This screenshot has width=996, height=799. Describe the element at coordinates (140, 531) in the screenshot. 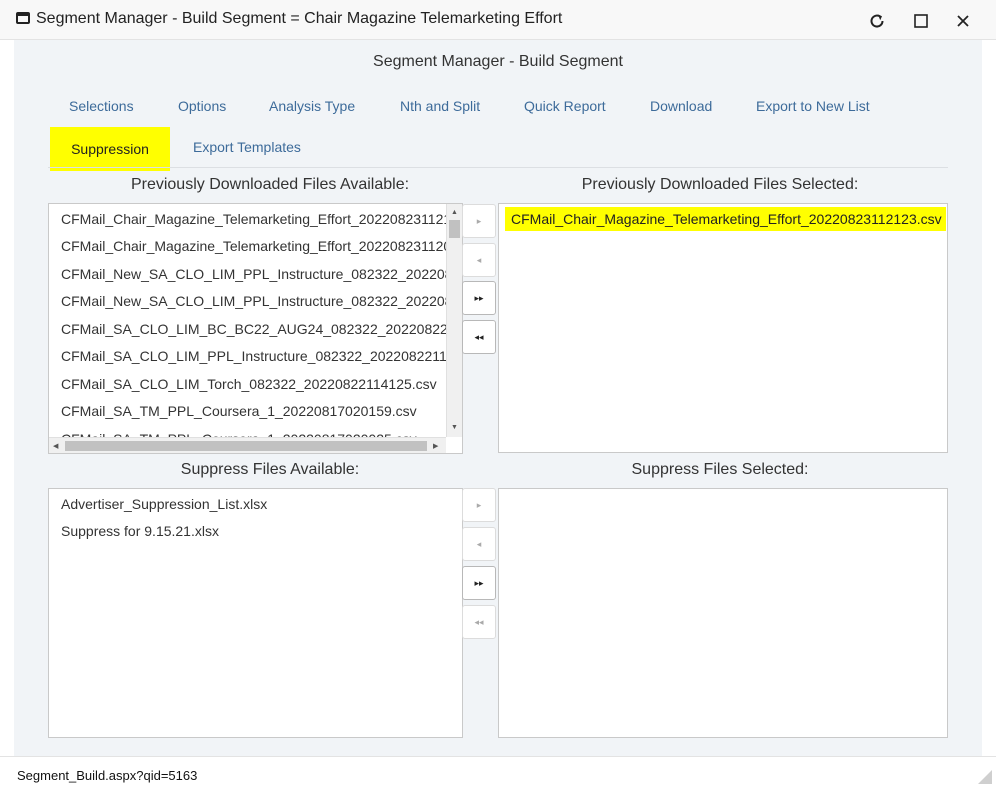

I see `list-item: Suppress for 9.15.21.xlsx` at that location.